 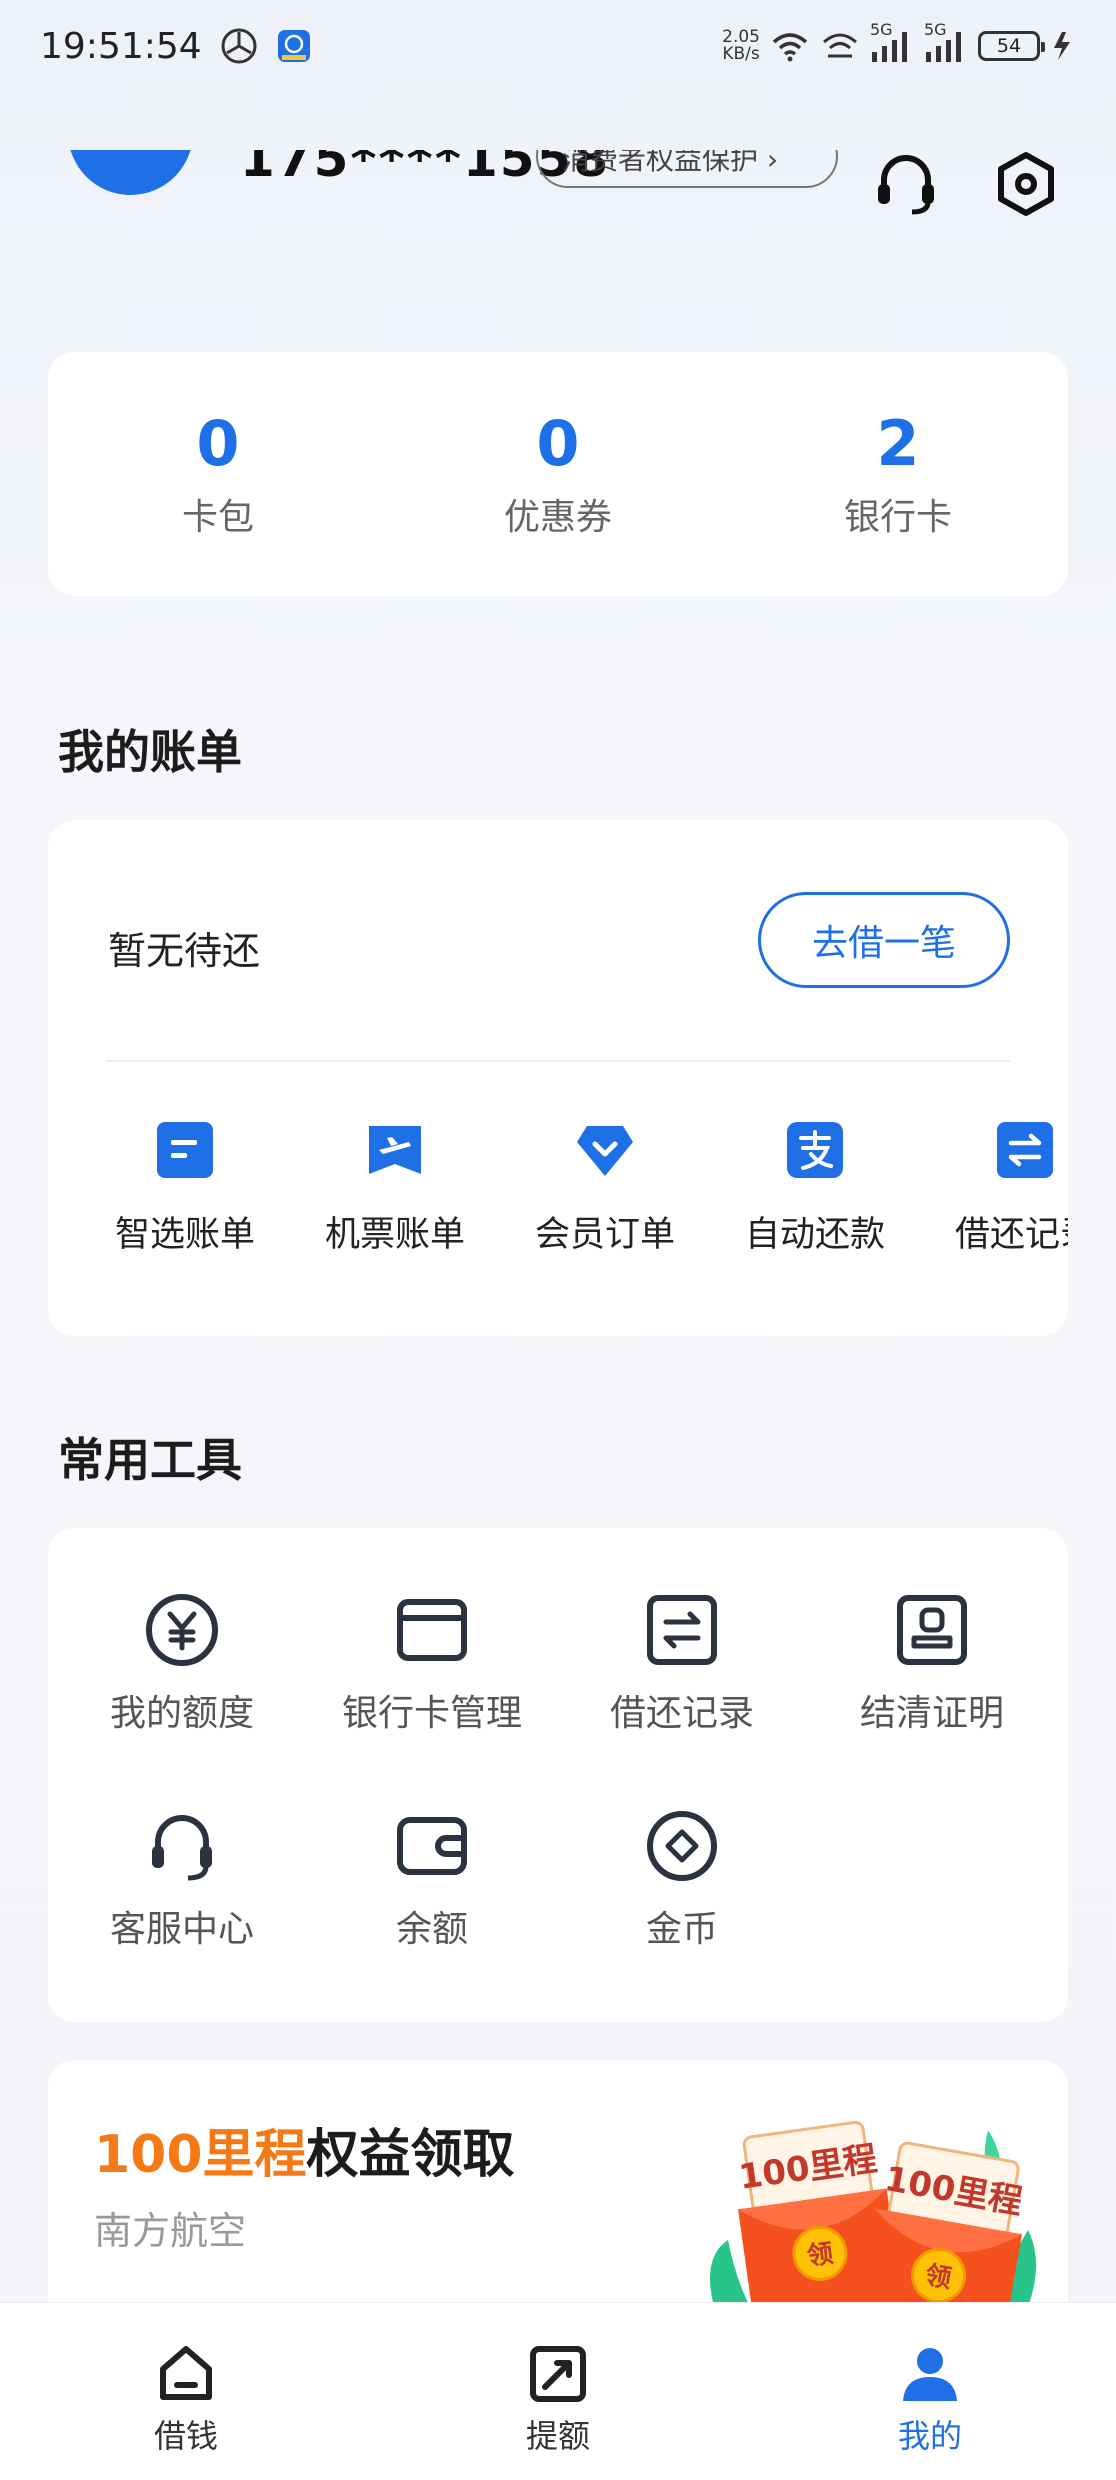 I want to click on bill-item-label: 会员订单, so click(x=604, y=1235).